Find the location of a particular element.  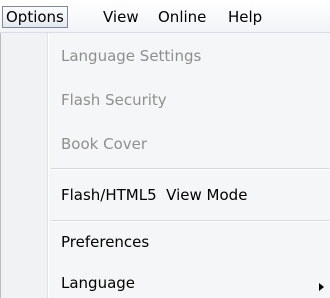

menu-options: Options is located at coordinates (35, 17).